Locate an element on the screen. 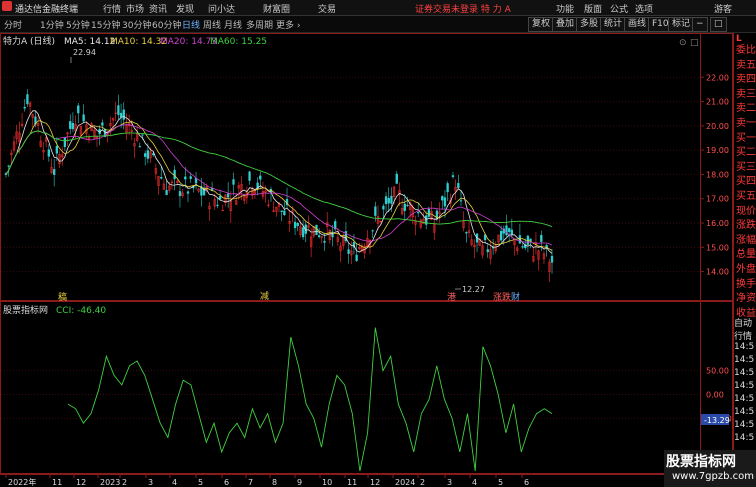  book-row-label: 换手 is located at coordinates (746, 284).